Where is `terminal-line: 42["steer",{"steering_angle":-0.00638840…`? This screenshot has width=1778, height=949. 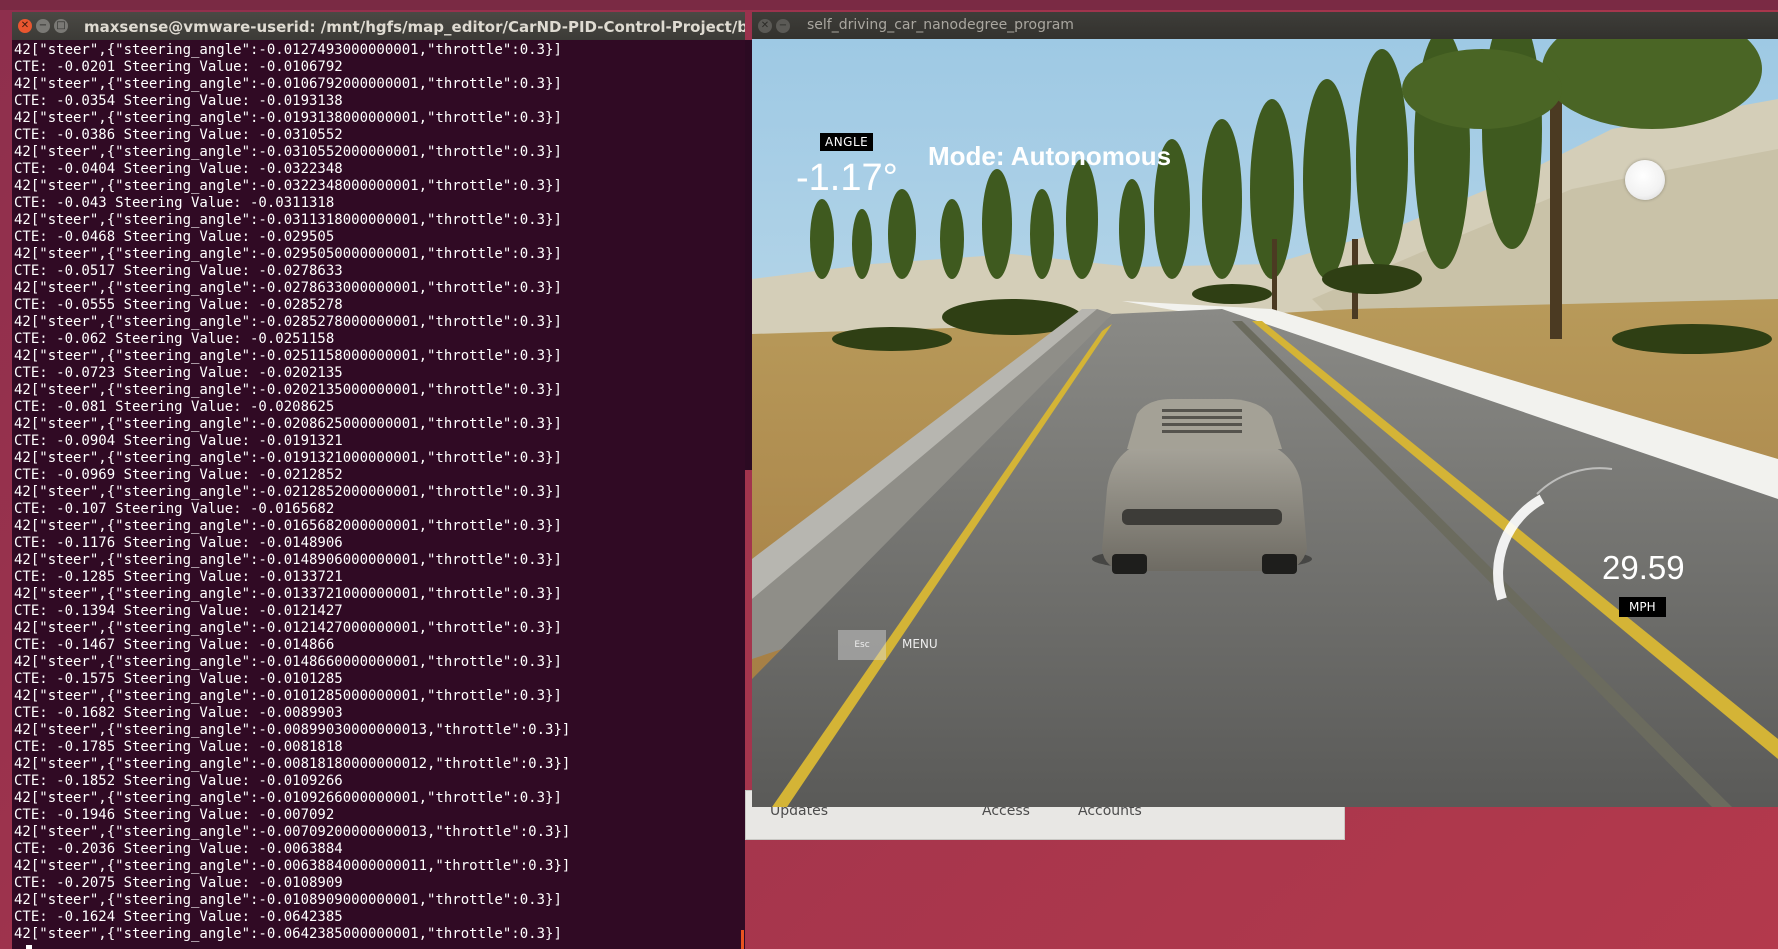
terminal-line: 42["steer",{"steering_angle":-0.00638840… is located at coordinates (292, 866).